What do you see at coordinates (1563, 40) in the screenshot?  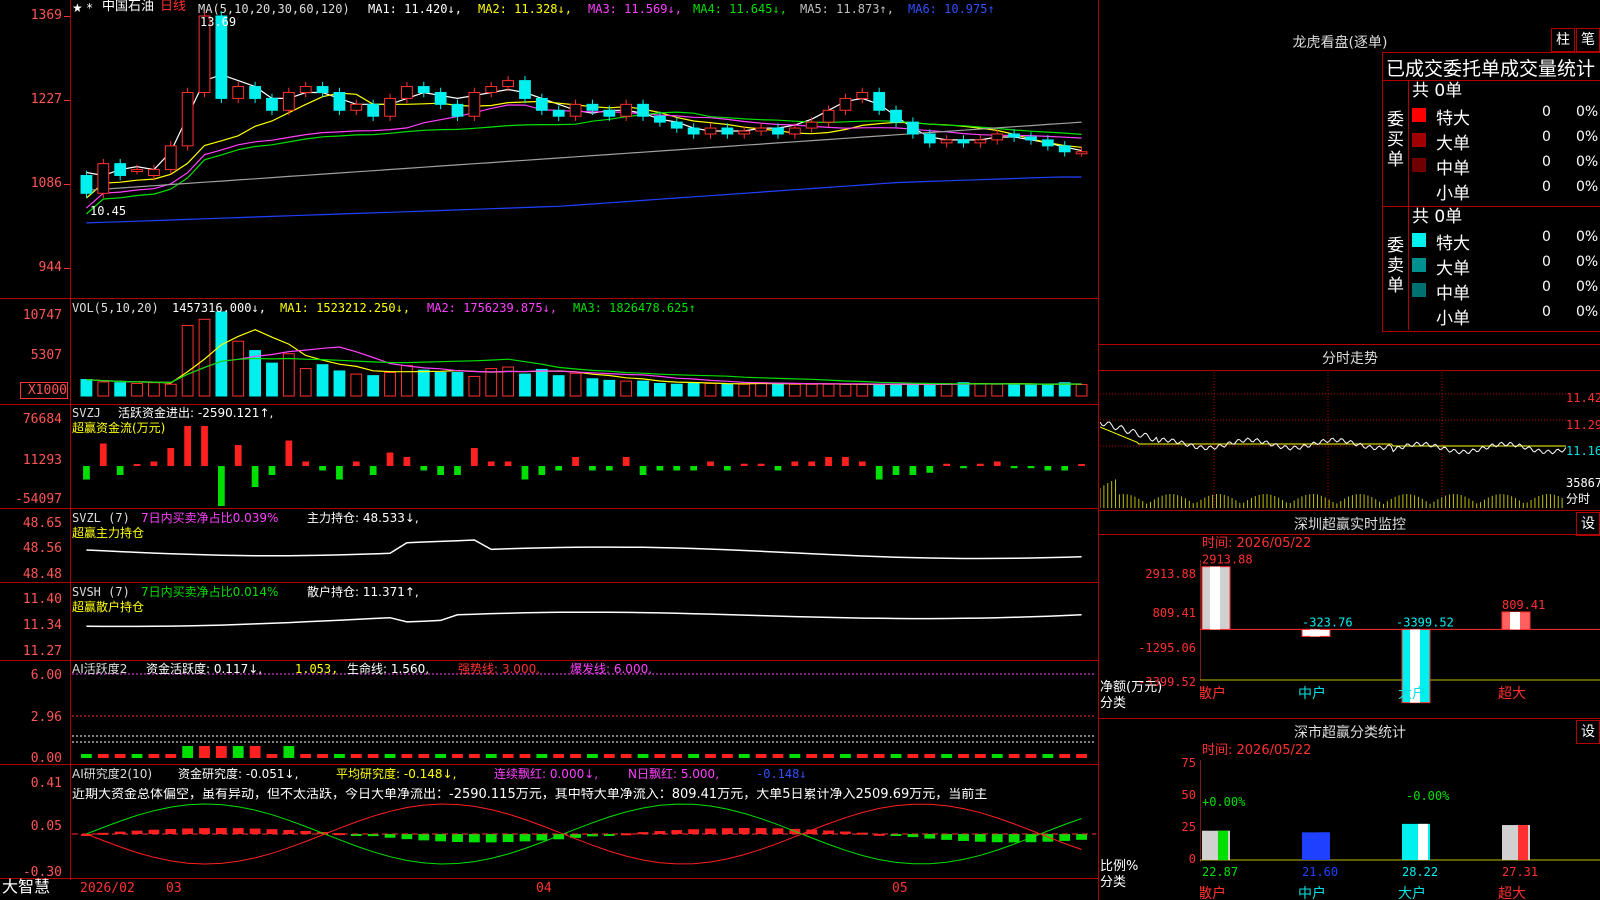 I see `bar-mode-button: 柱` at bounding box center [1563, 40].